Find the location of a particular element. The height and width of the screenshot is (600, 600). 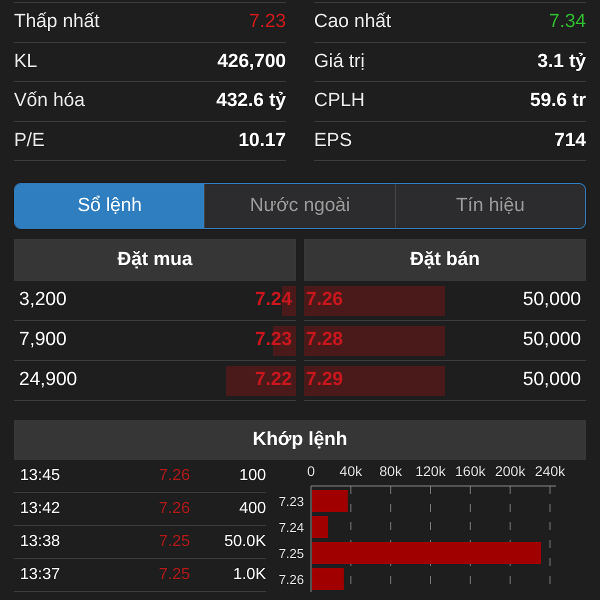

axis-tick-label: 160k is located at coordinates (470, 471).